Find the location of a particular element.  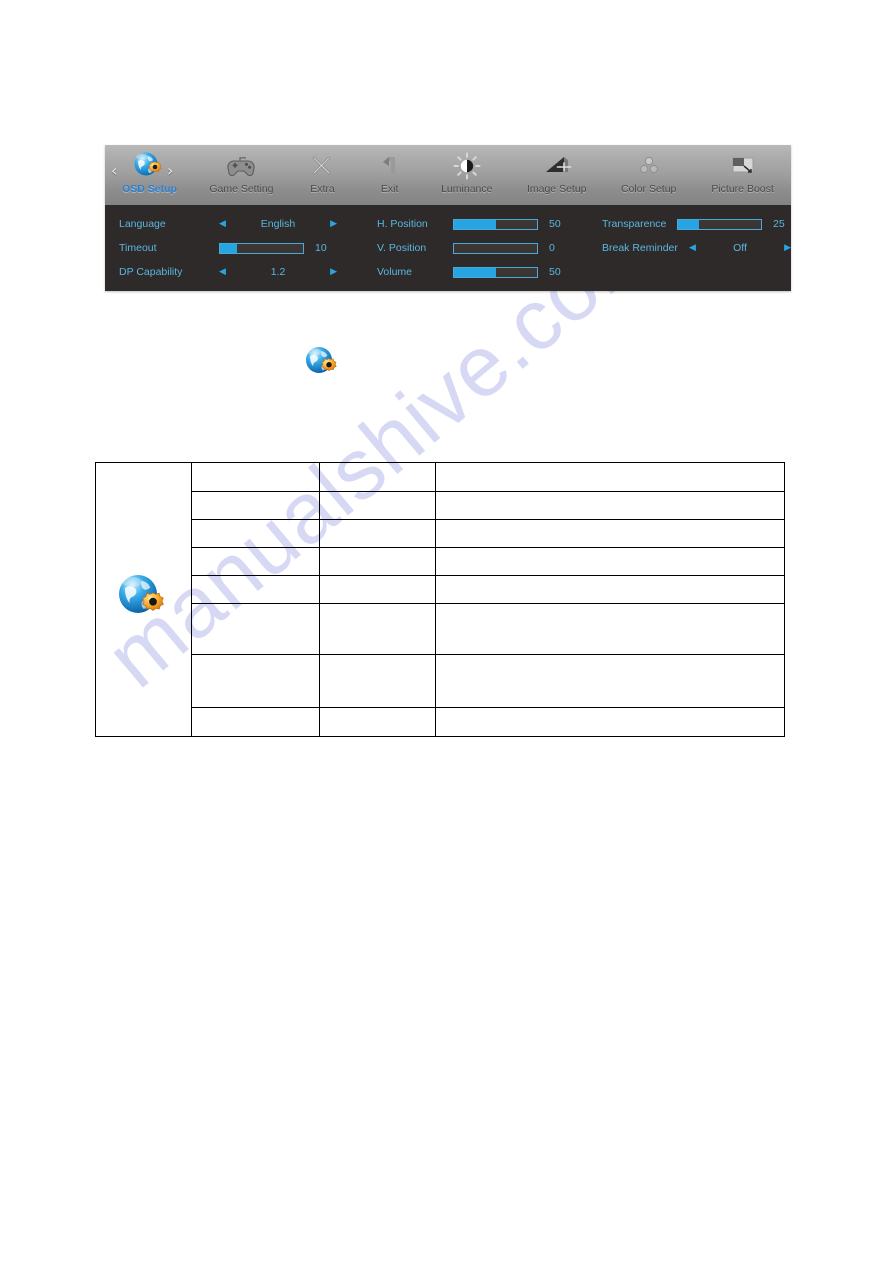

menu-item-image-setup: Image Setup is located at coordinates (556, 175).